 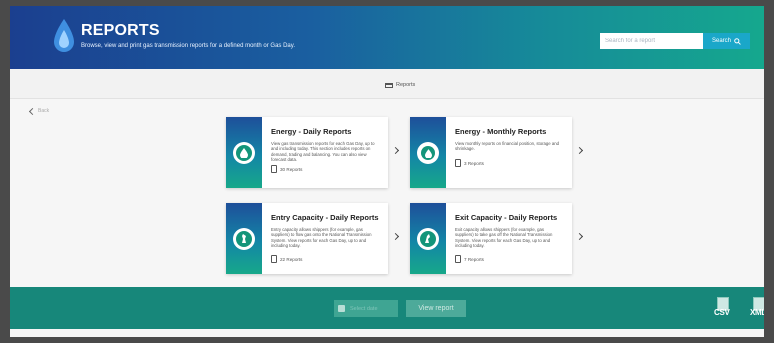 I want to click on csv-download-icon: CSV, so click(x=724, y=308).